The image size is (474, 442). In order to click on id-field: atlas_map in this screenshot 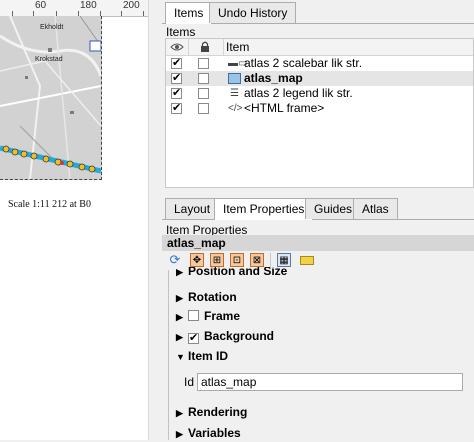, I will do `click(330, 382)`.